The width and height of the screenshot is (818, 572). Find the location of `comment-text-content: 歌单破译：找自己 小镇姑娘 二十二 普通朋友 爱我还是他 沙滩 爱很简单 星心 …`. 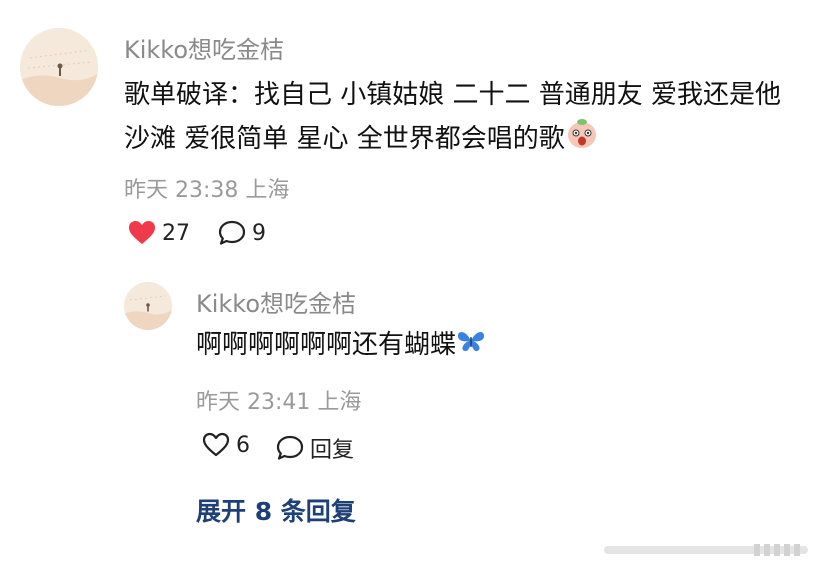

comment-text-content: 歌单破译：找自己 小镇姑娘 二十二 普通朋友 爱我还是他 沙滩 爱很简单 星心 … is located at coordinates (453, 117).